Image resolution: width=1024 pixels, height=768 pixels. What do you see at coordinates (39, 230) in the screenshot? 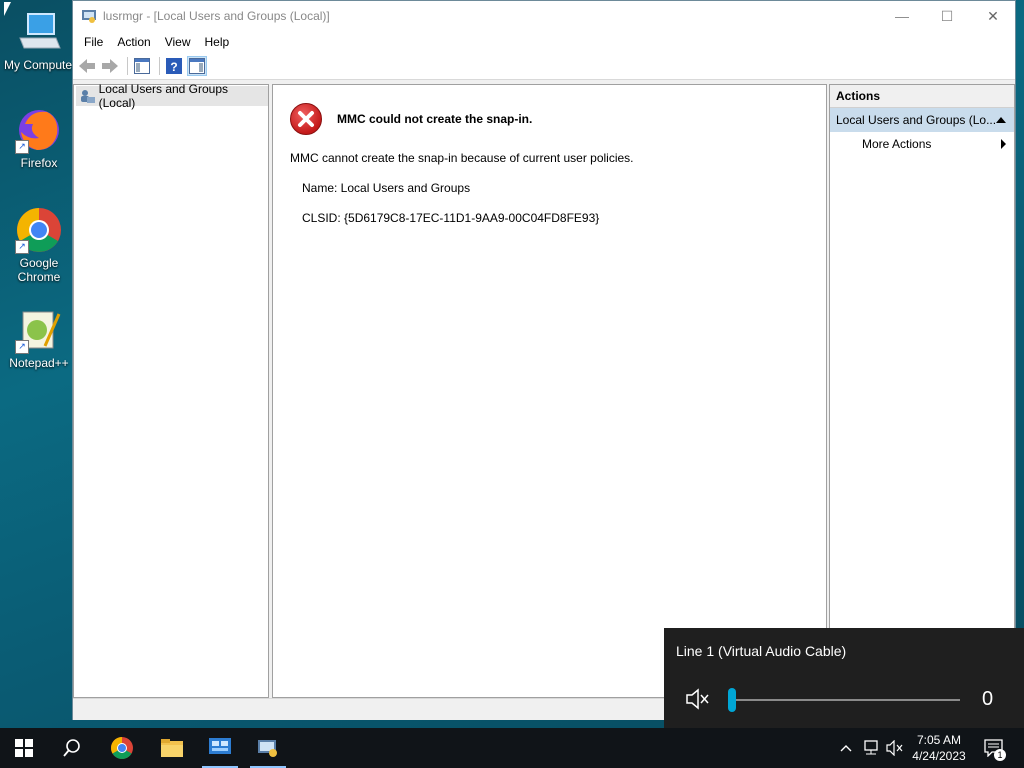
I see `chrome-icon: ↗` at bounding box center [39, 230].